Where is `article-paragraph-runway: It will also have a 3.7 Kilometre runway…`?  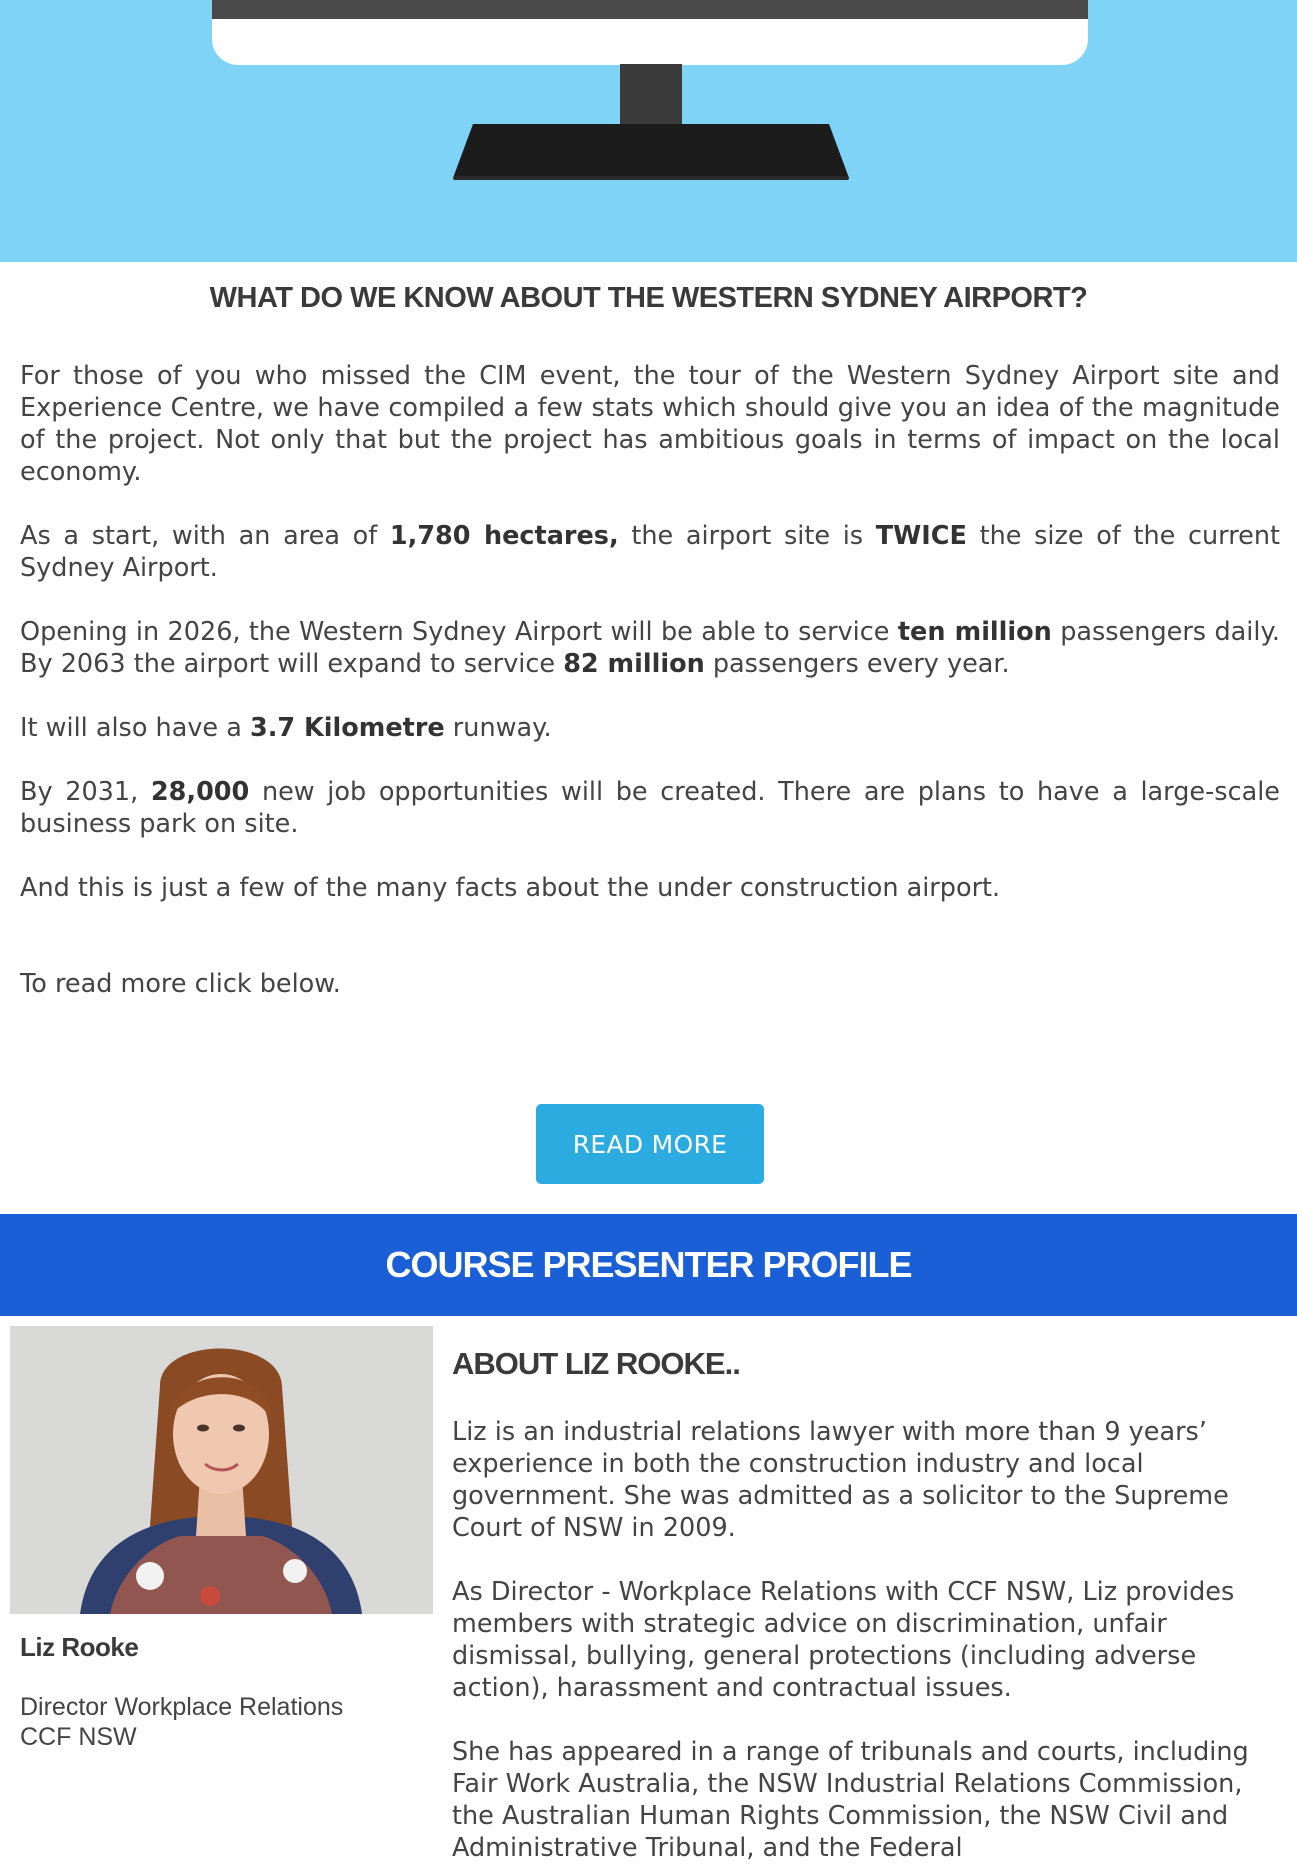
article-paragraph-runway: It will also have a 3.7 Kilometre runway… is located at coordinates (286, 728).